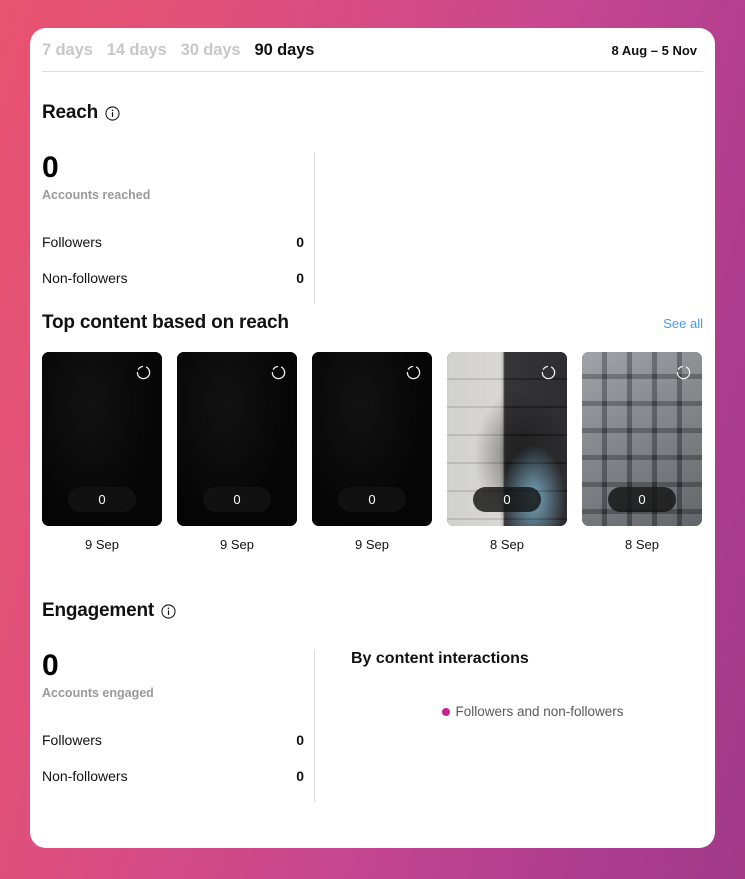  Describe the element at coordinates (67, 50) in the screenshot. I see `tab-7-days: 7 days` at that location.